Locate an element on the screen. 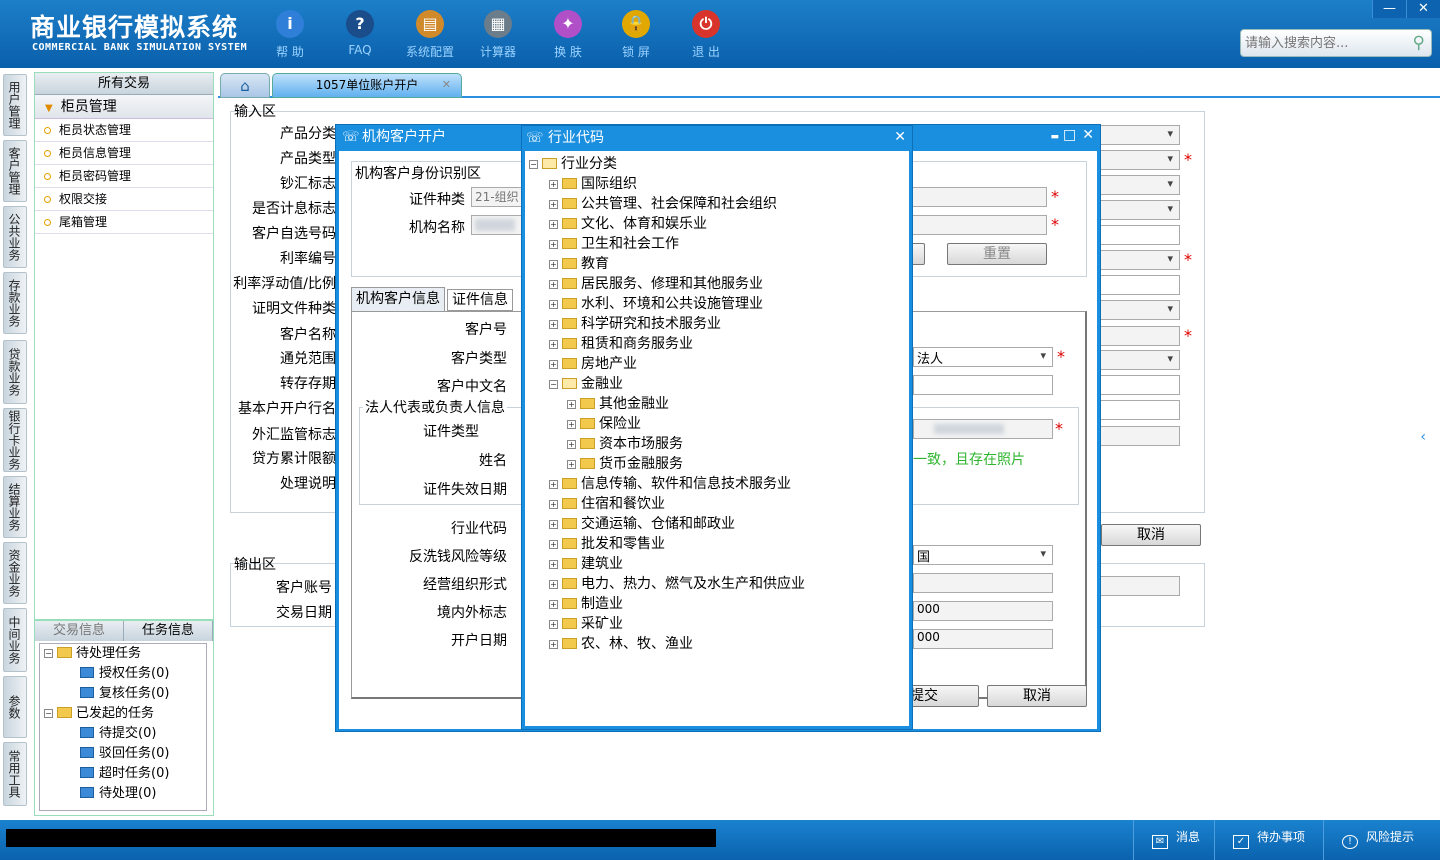 The width and height of the screenshot is (1440, 860). expand-toggle-icon: − is located at coordinates (533, 164).